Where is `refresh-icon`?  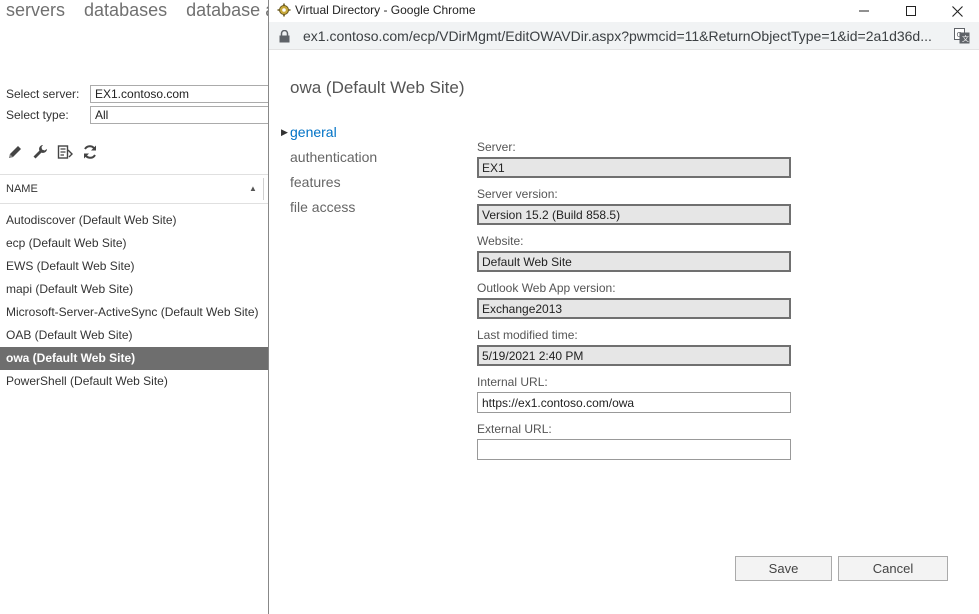 refresh-icon is located at coordinates (90, 152).